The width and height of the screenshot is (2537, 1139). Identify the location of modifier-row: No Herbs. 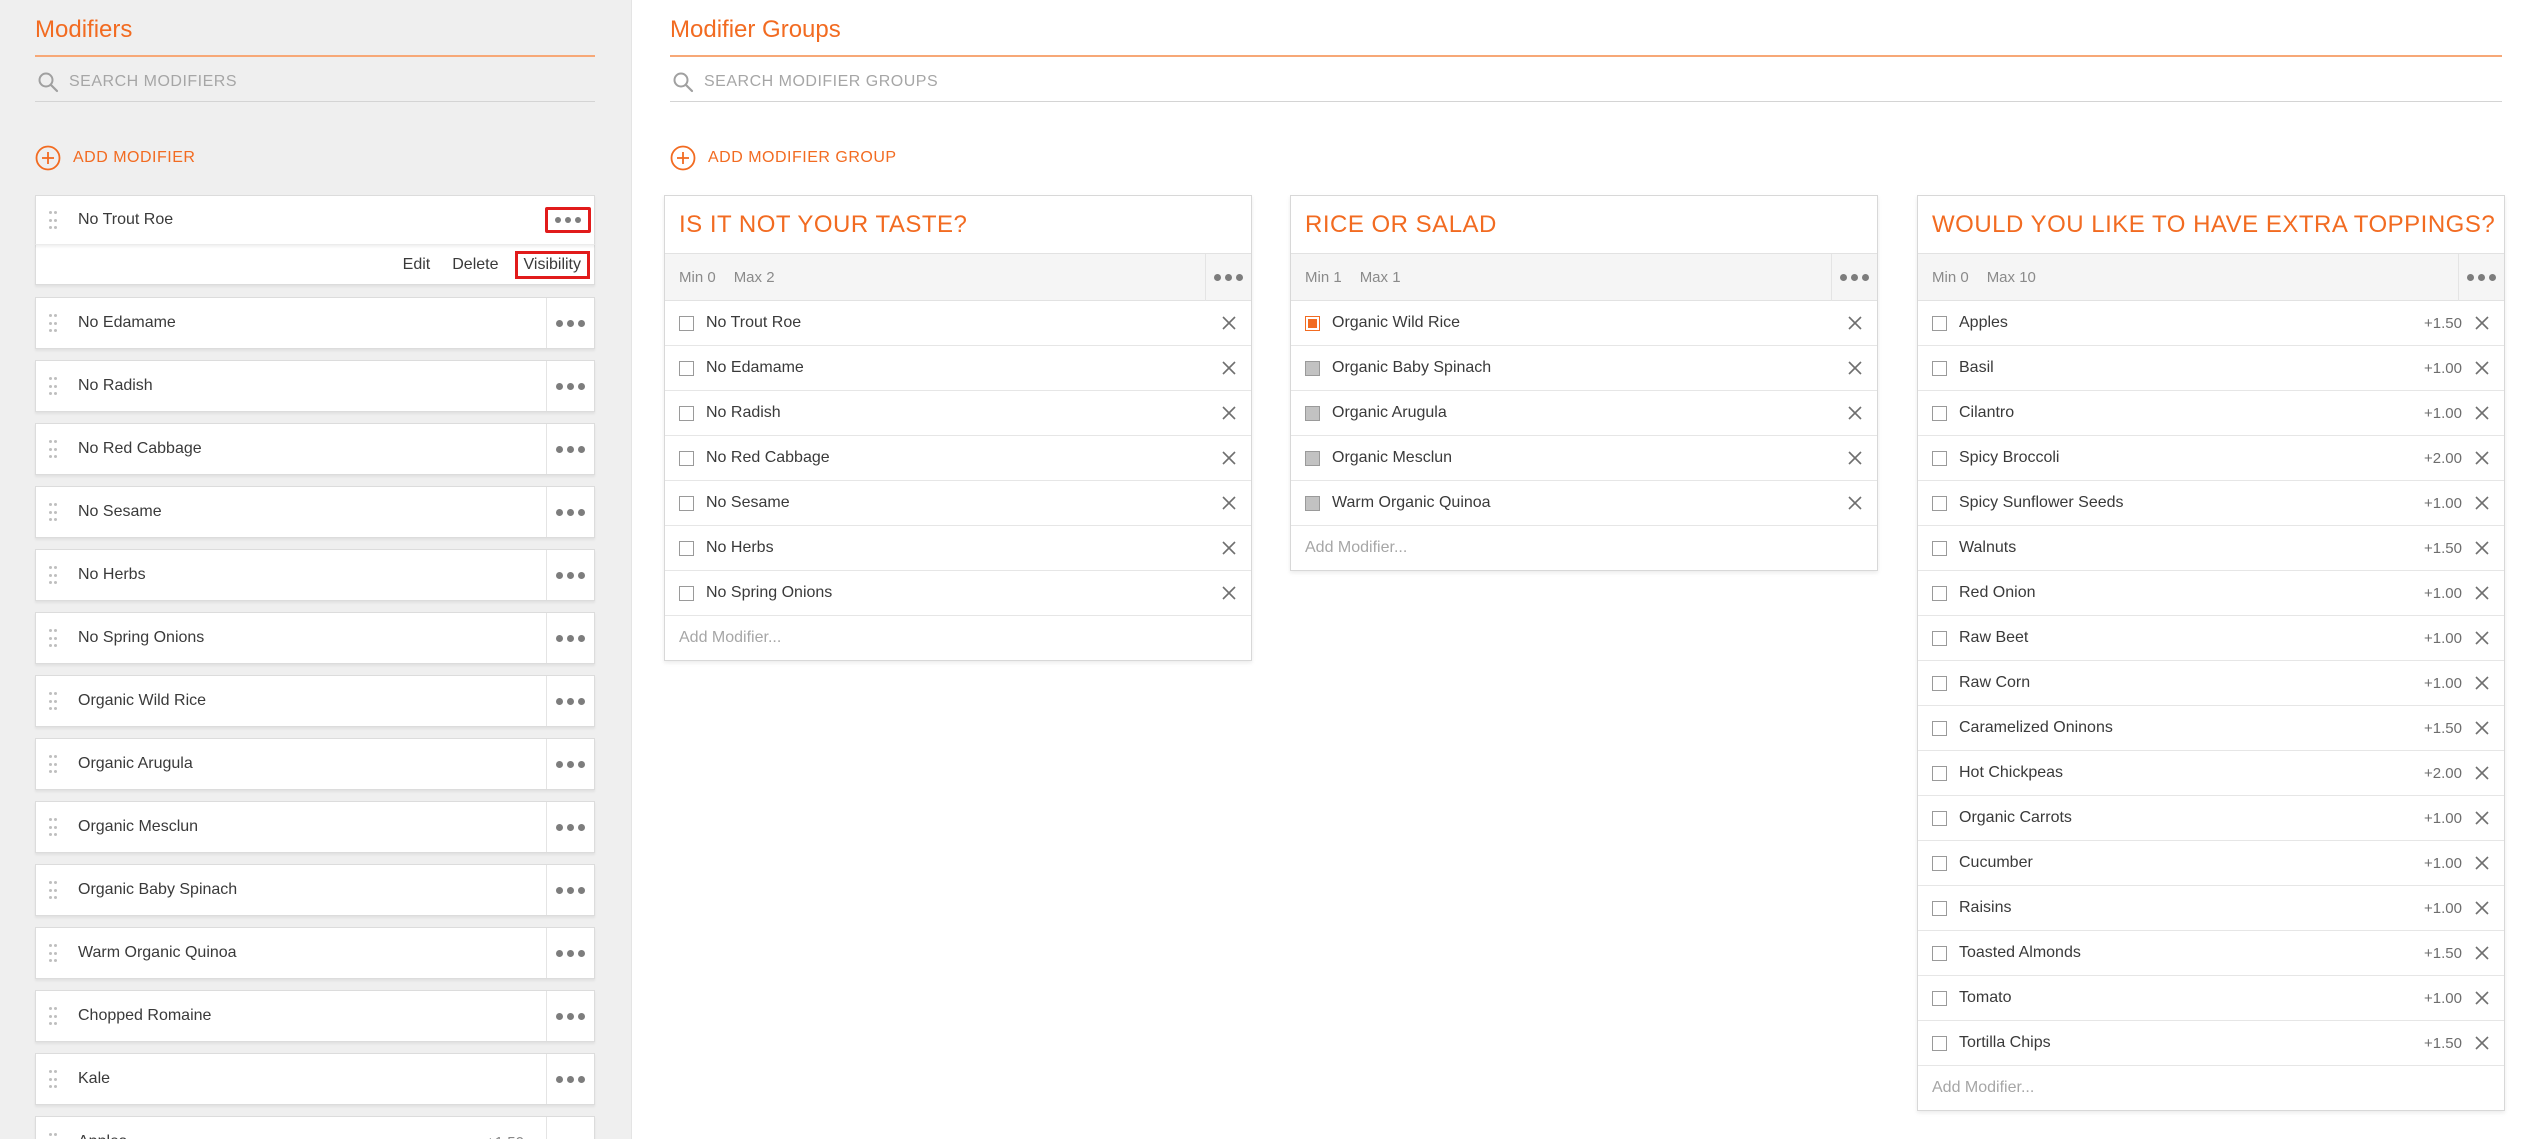
(315, 575).